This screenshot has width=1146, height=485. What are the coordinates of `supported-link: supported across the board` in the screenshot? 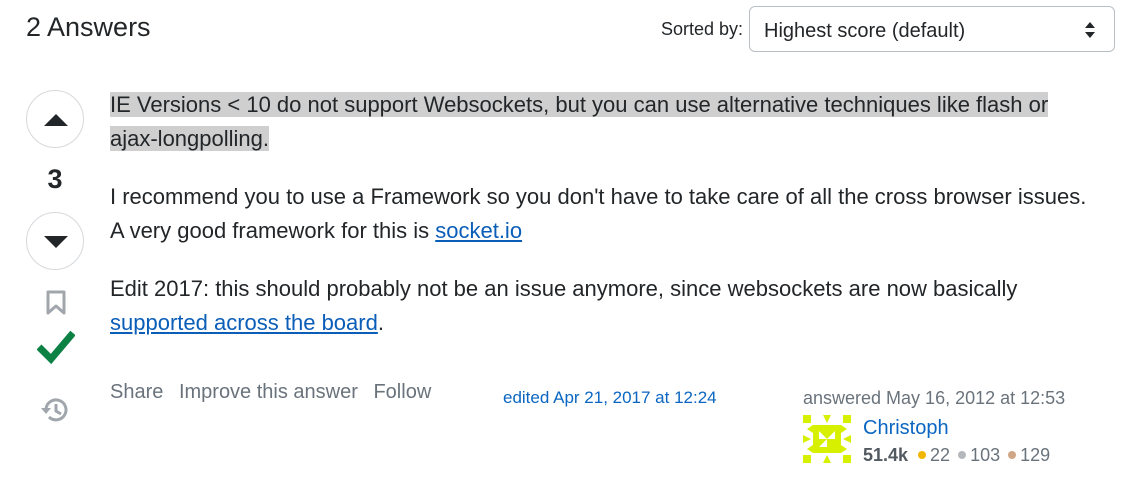 It's located at (244, 322).